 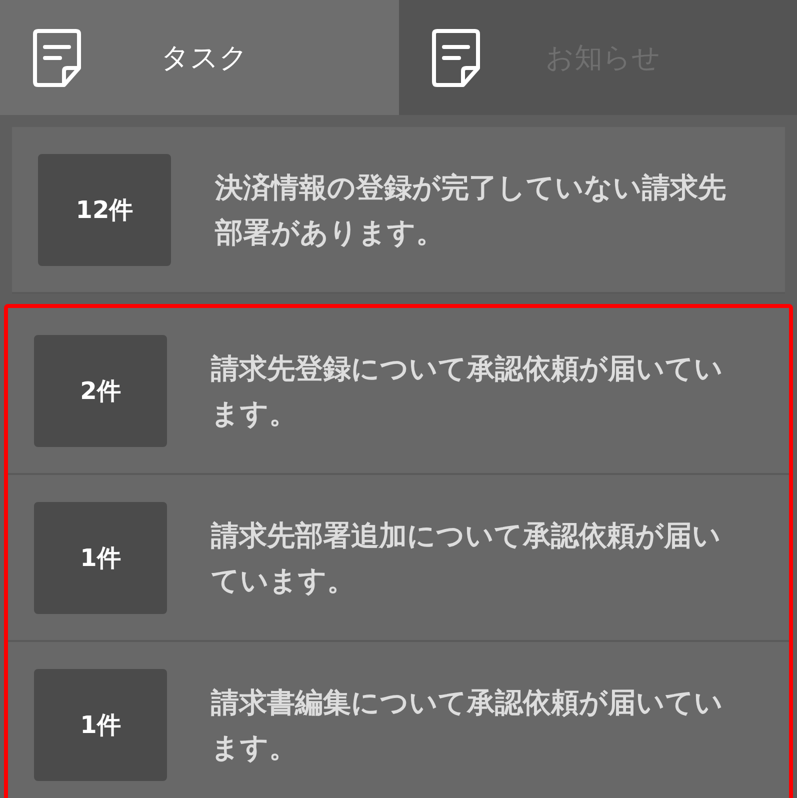 What do you see at coordinates (467, 391) in the screenshot?
I see `task-message: 請求先登録について承認依頼が届いています。` at bounding box center [467, 391].